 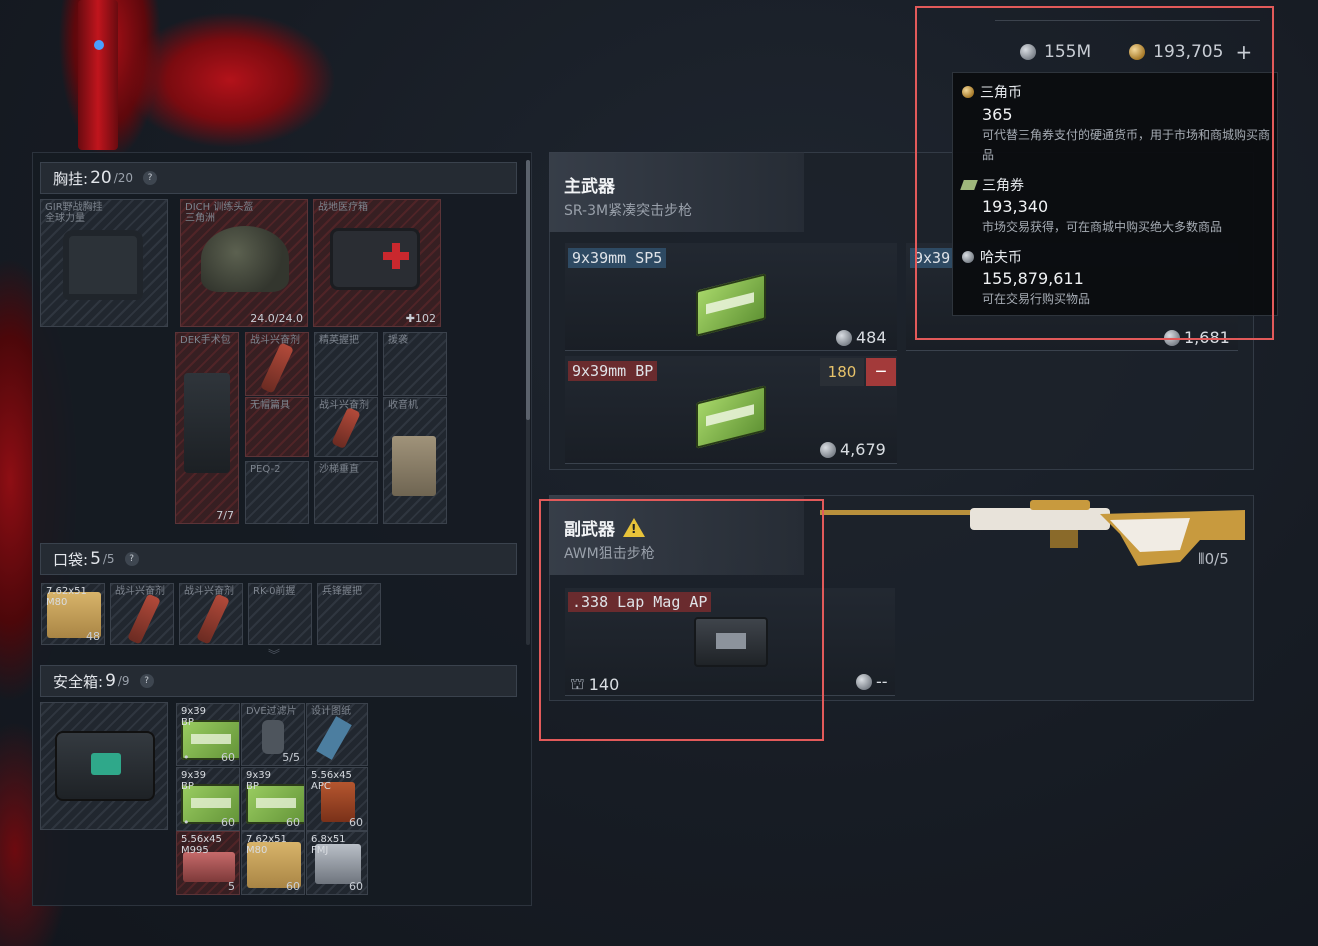 I want to click on awm-rifle-image, so click(x=1032, y=533).